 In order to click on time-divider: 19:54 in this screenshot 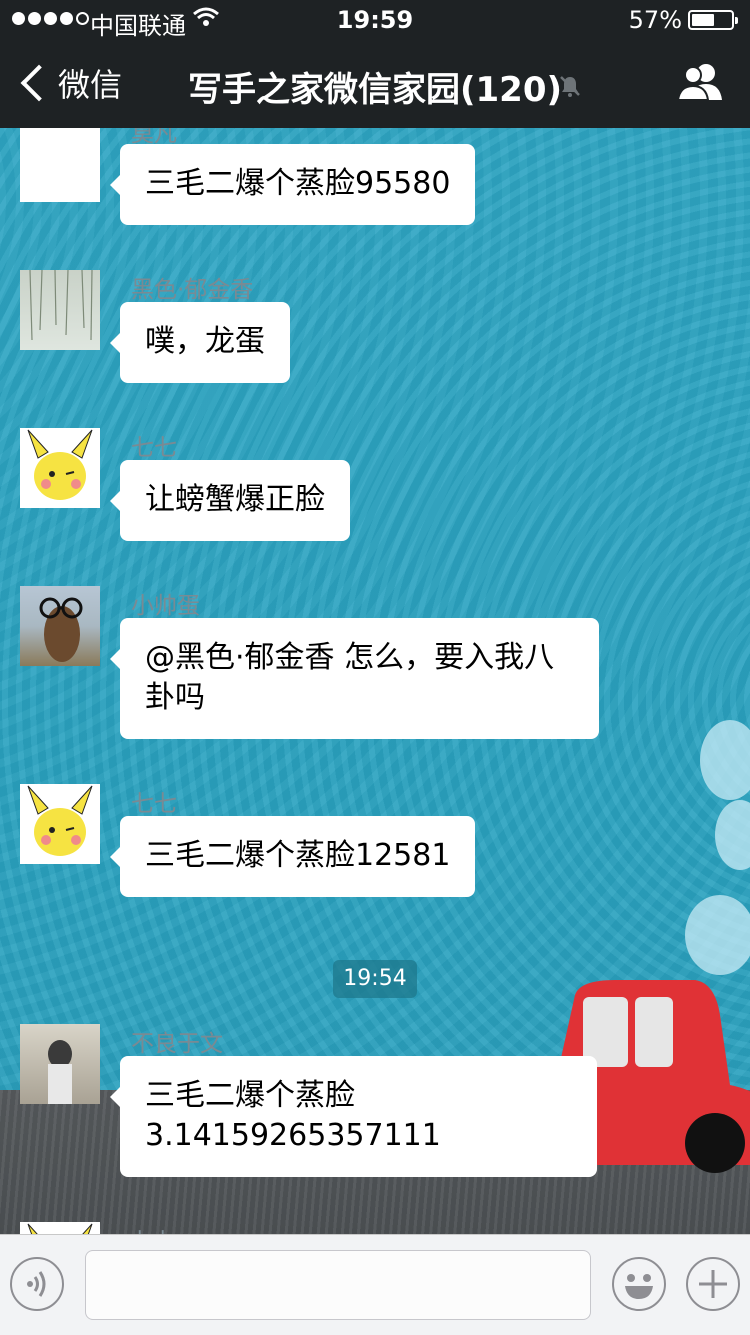, I will do `click(375, 979)`.